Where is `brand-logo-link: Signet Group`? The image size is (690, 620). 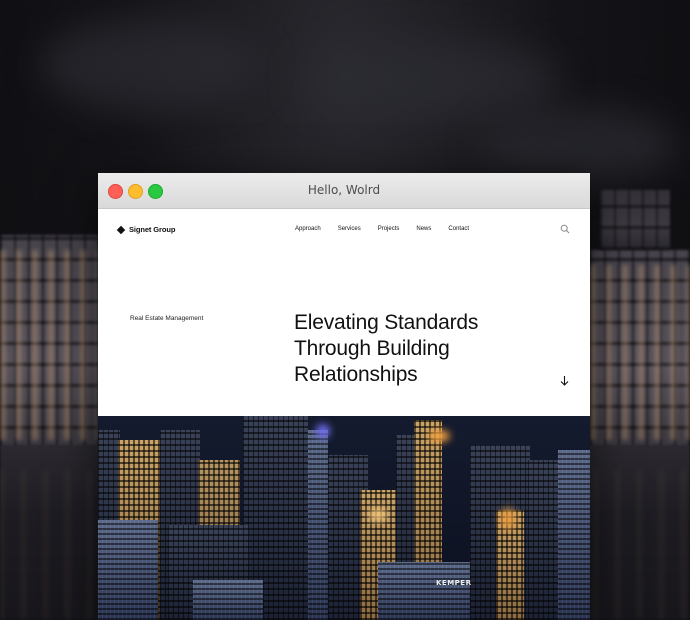
brand-logo-link: Signet Group is located at coordinates (146, 229).